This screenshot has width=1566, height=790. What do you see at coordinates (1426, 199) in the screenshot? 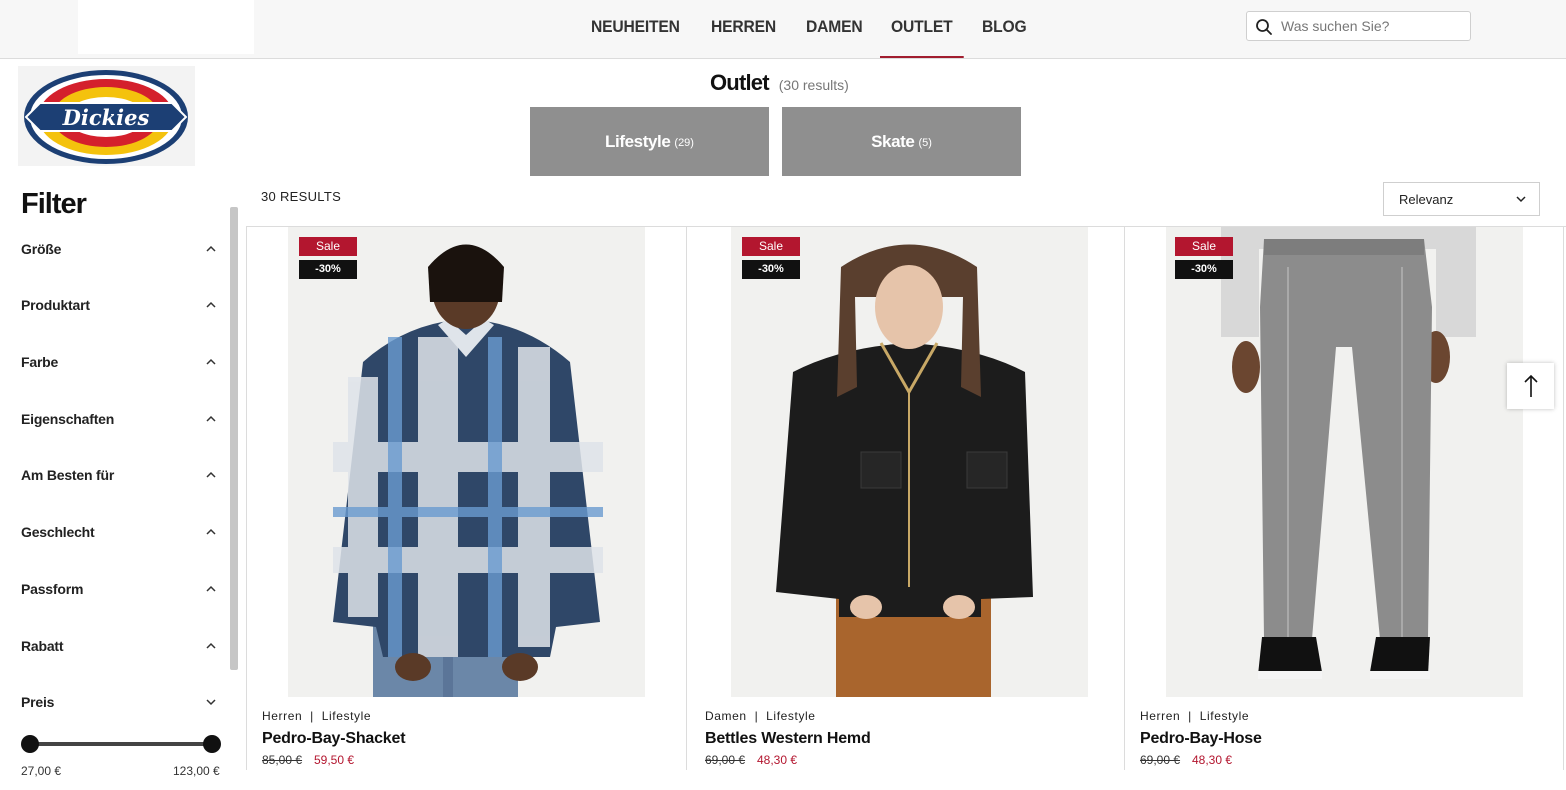
I see `sort-selected: Relevanz` at bounding box center [1426, 199].